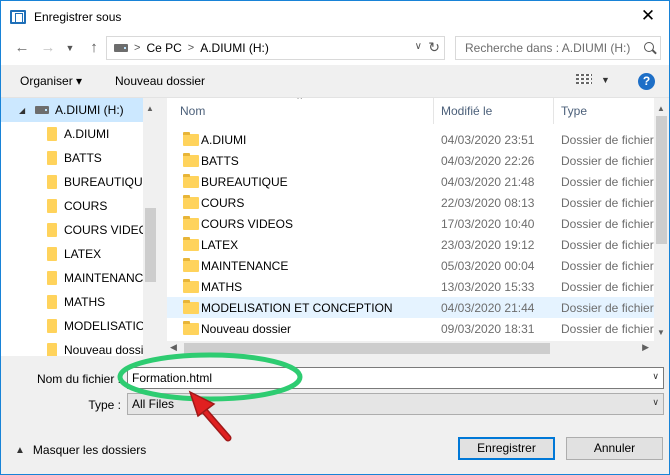  Describe the element at coordinates (247, 223) in the screenshot. I see `file-name: COURS VIDEOS` at that location.